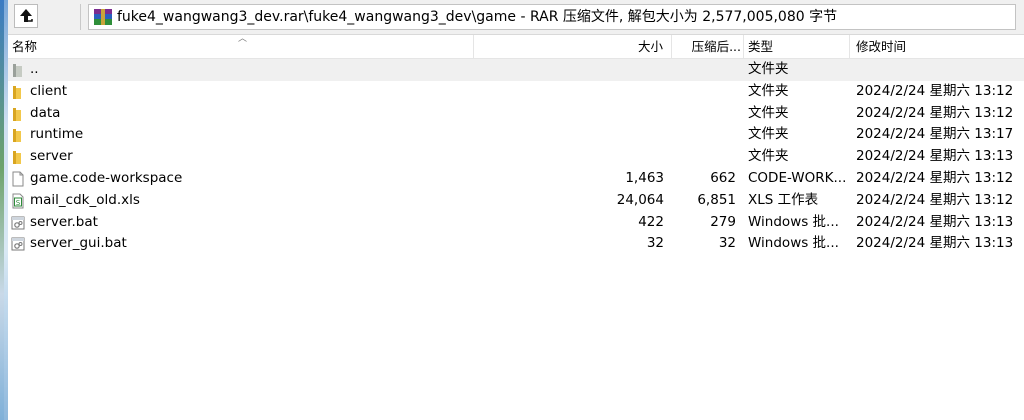  Describe the element at coordinates (80, 17) in the screenshot. I see `toolbar-separator` at that location.